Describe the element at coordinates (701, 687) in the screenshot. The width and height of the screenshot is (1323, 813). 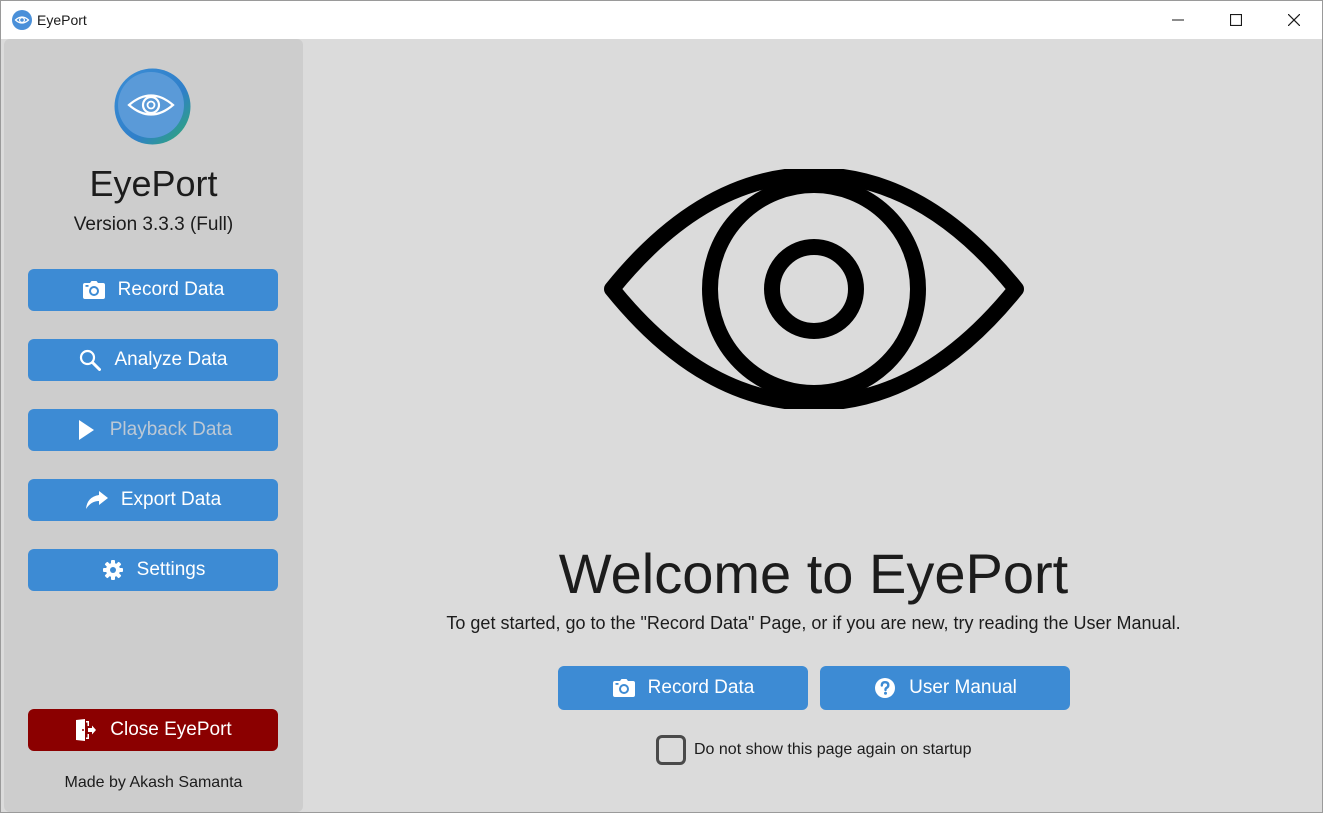
I see `main-record-data-label: Record Data` at that location.